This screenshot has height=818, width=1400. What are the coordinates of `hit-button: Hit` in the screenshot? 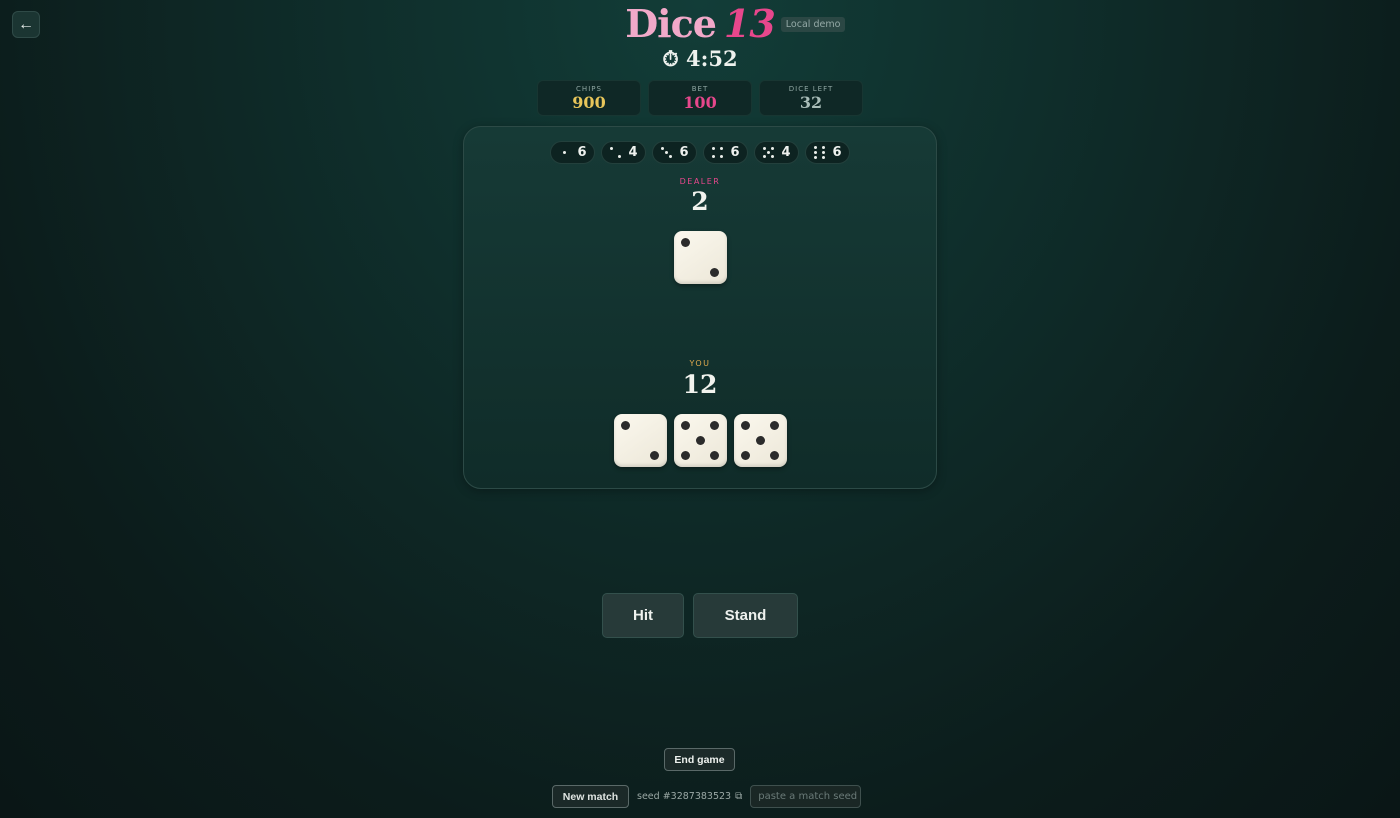 It's located at (643, 615).